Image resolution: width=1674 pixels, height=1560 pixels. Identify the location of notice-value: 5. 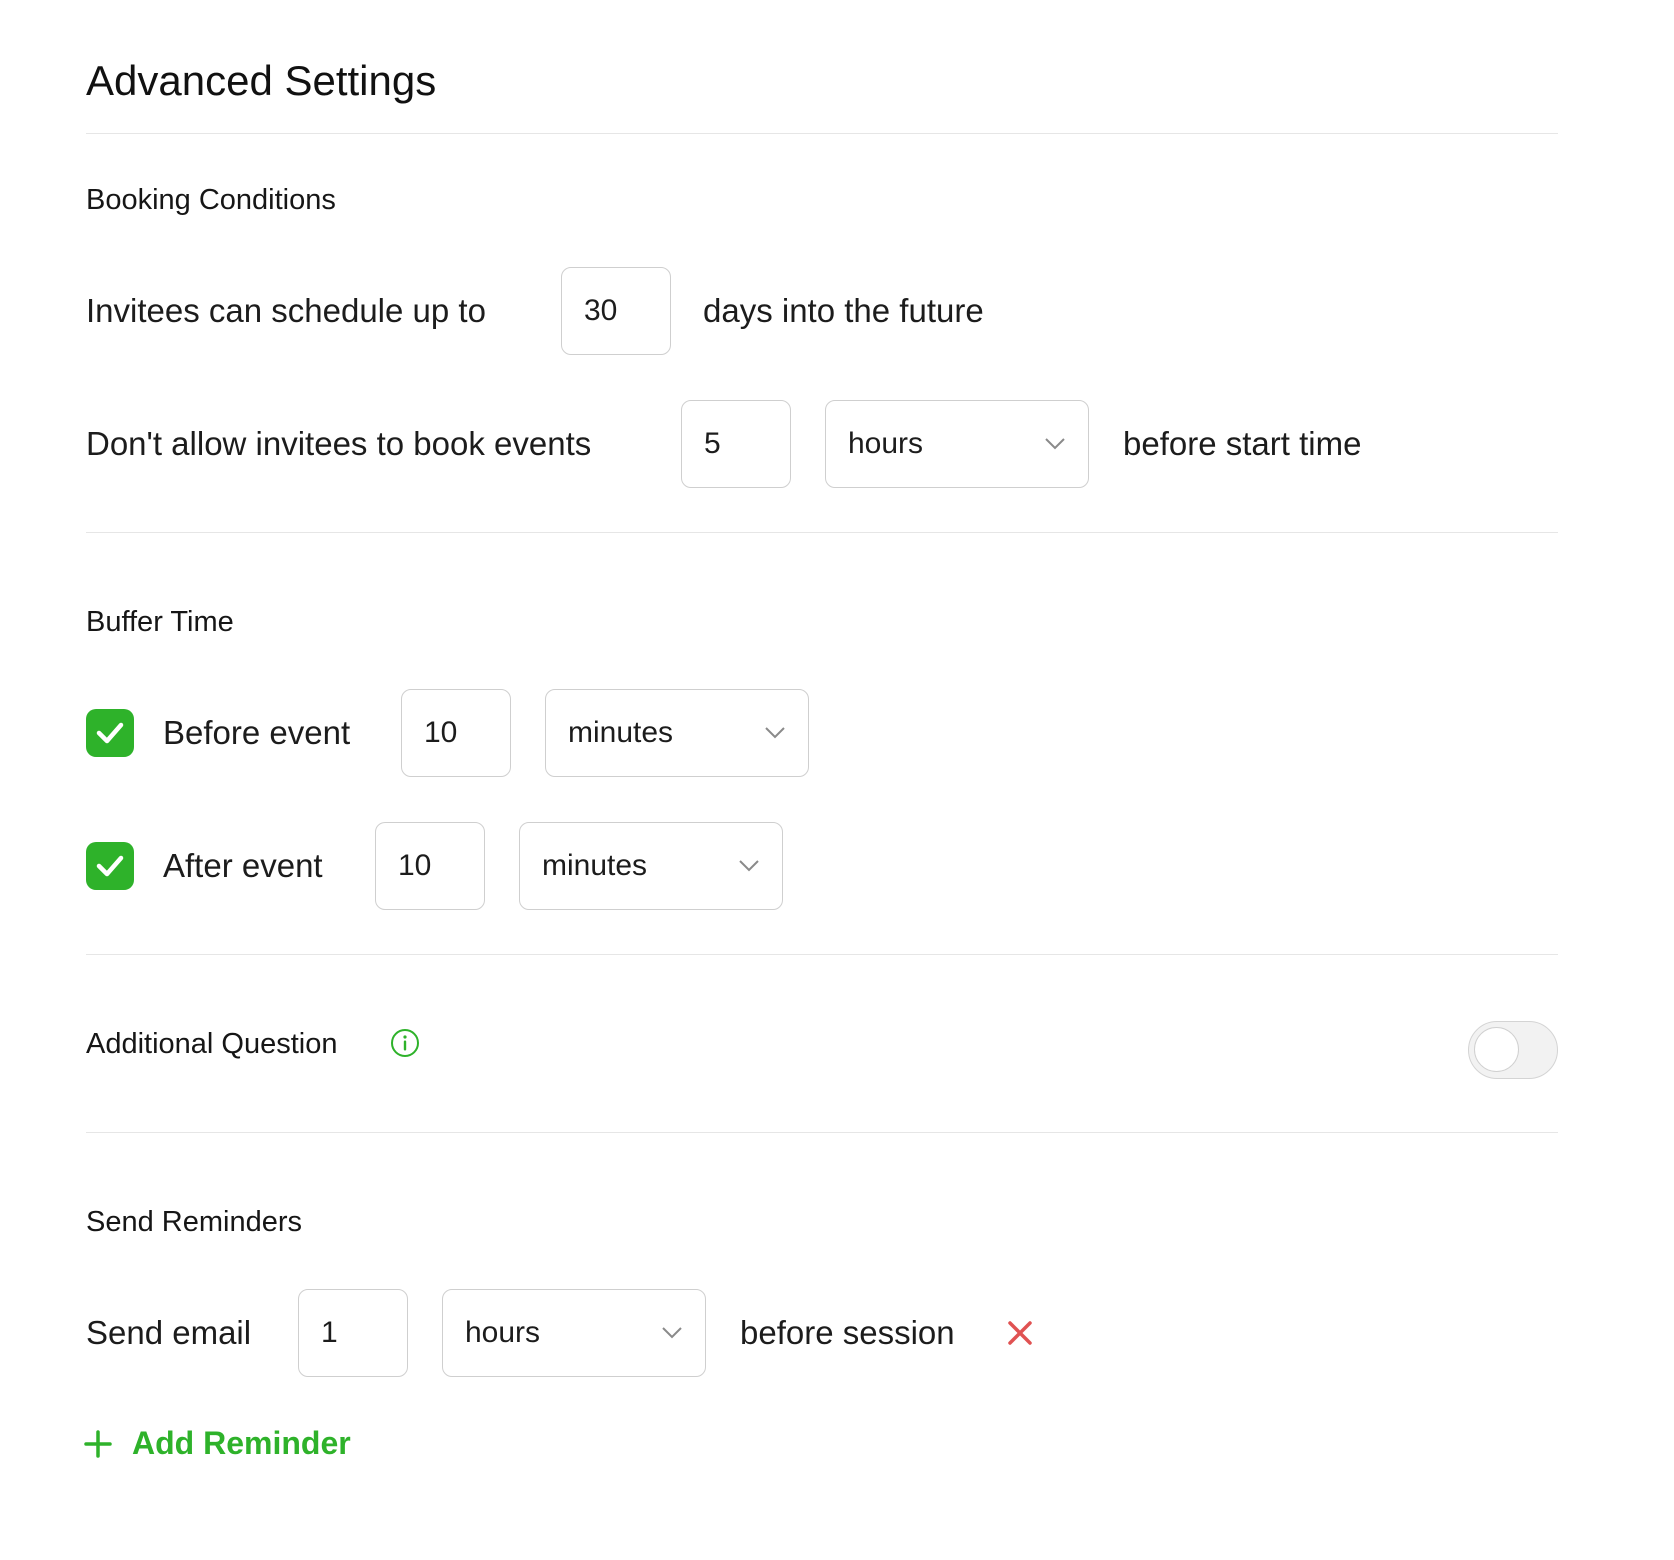
(712, 443).